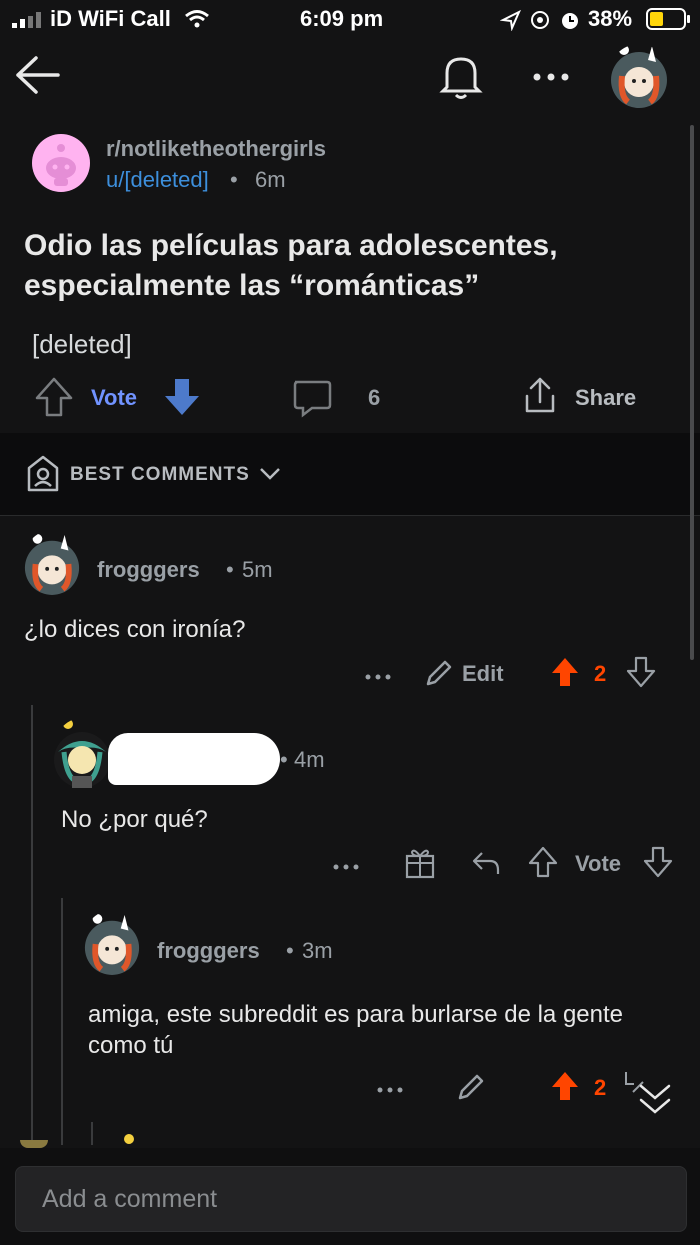  I want to click on post-age: 6m, so click(270, 179).